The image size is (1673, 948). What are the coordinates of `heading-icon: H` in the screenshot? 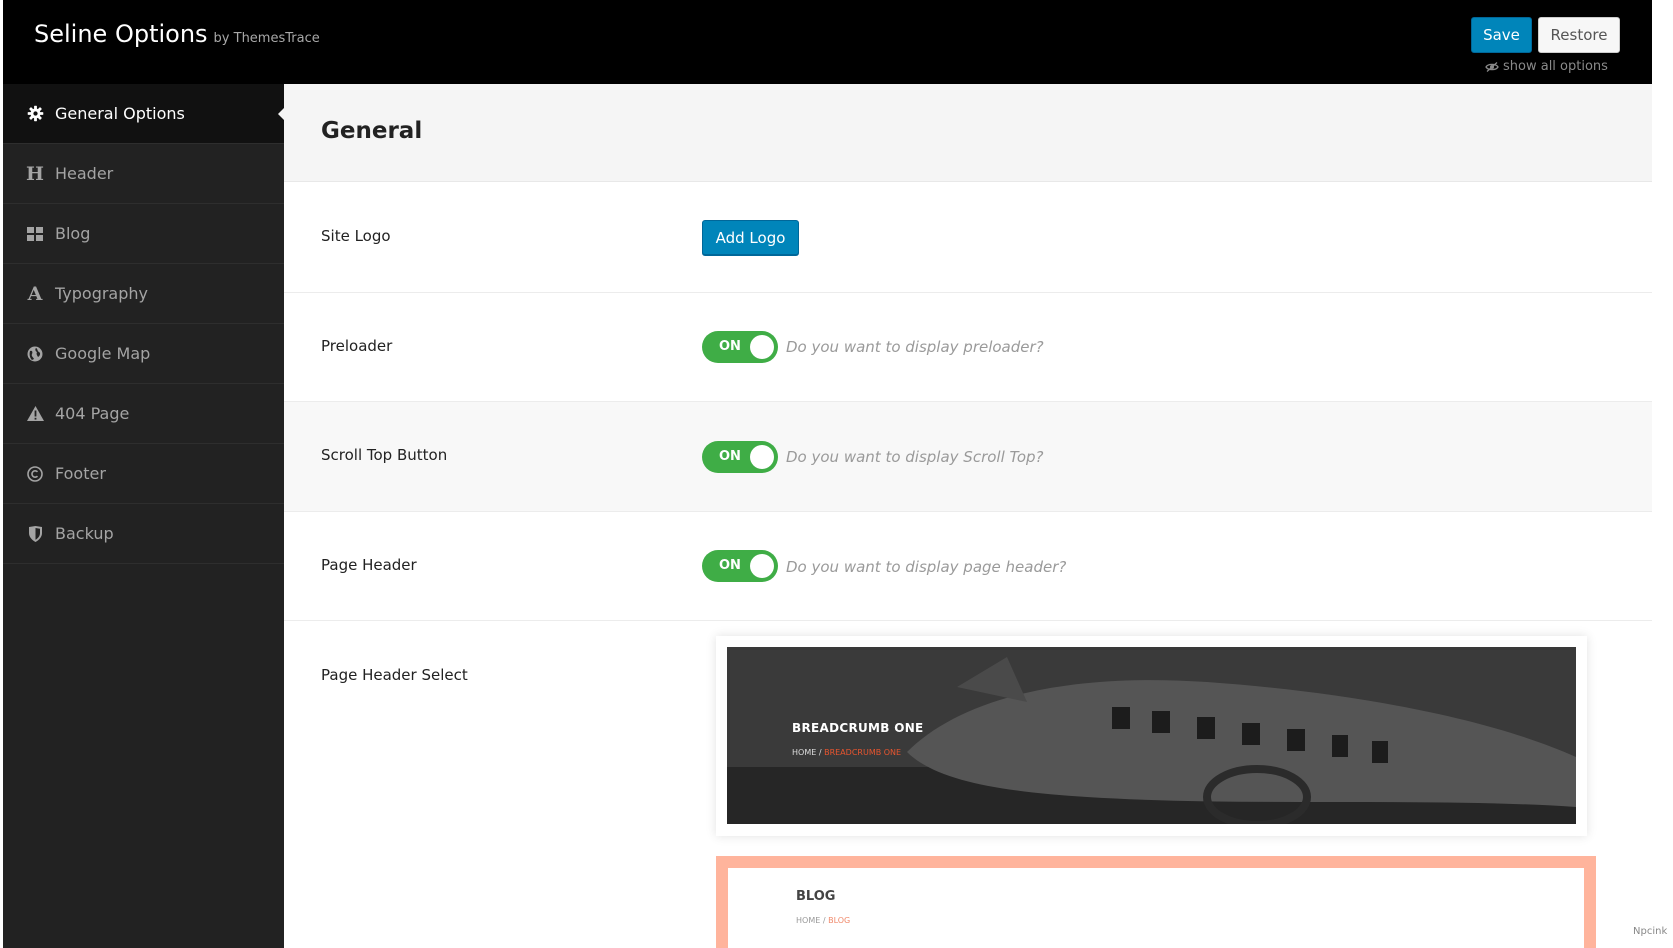 It's located at (35, 173).